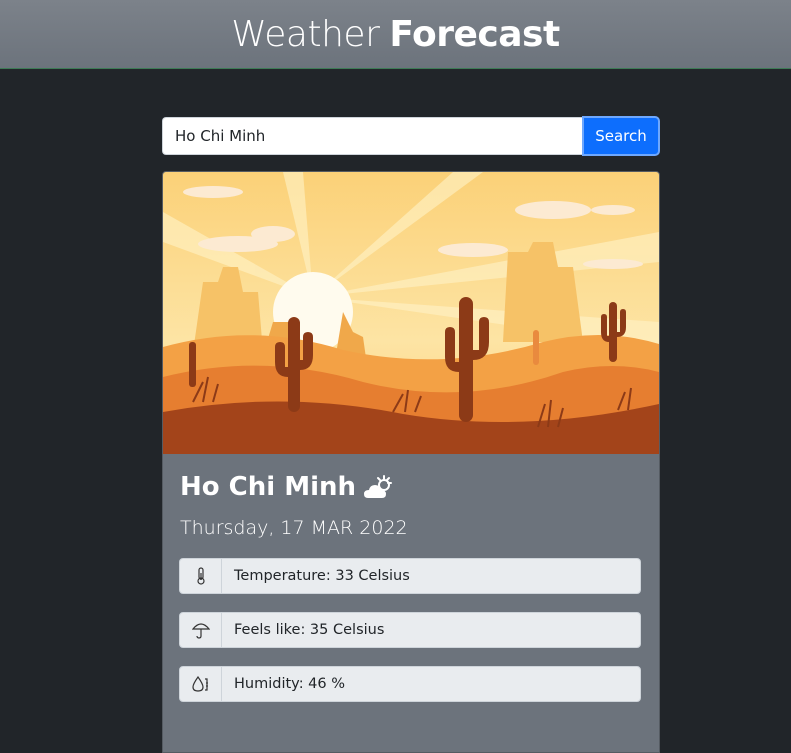  Describe the element at coordinates (268, 487) in the screenshot. I see `city-name: Ho Chi Minh` at that location.